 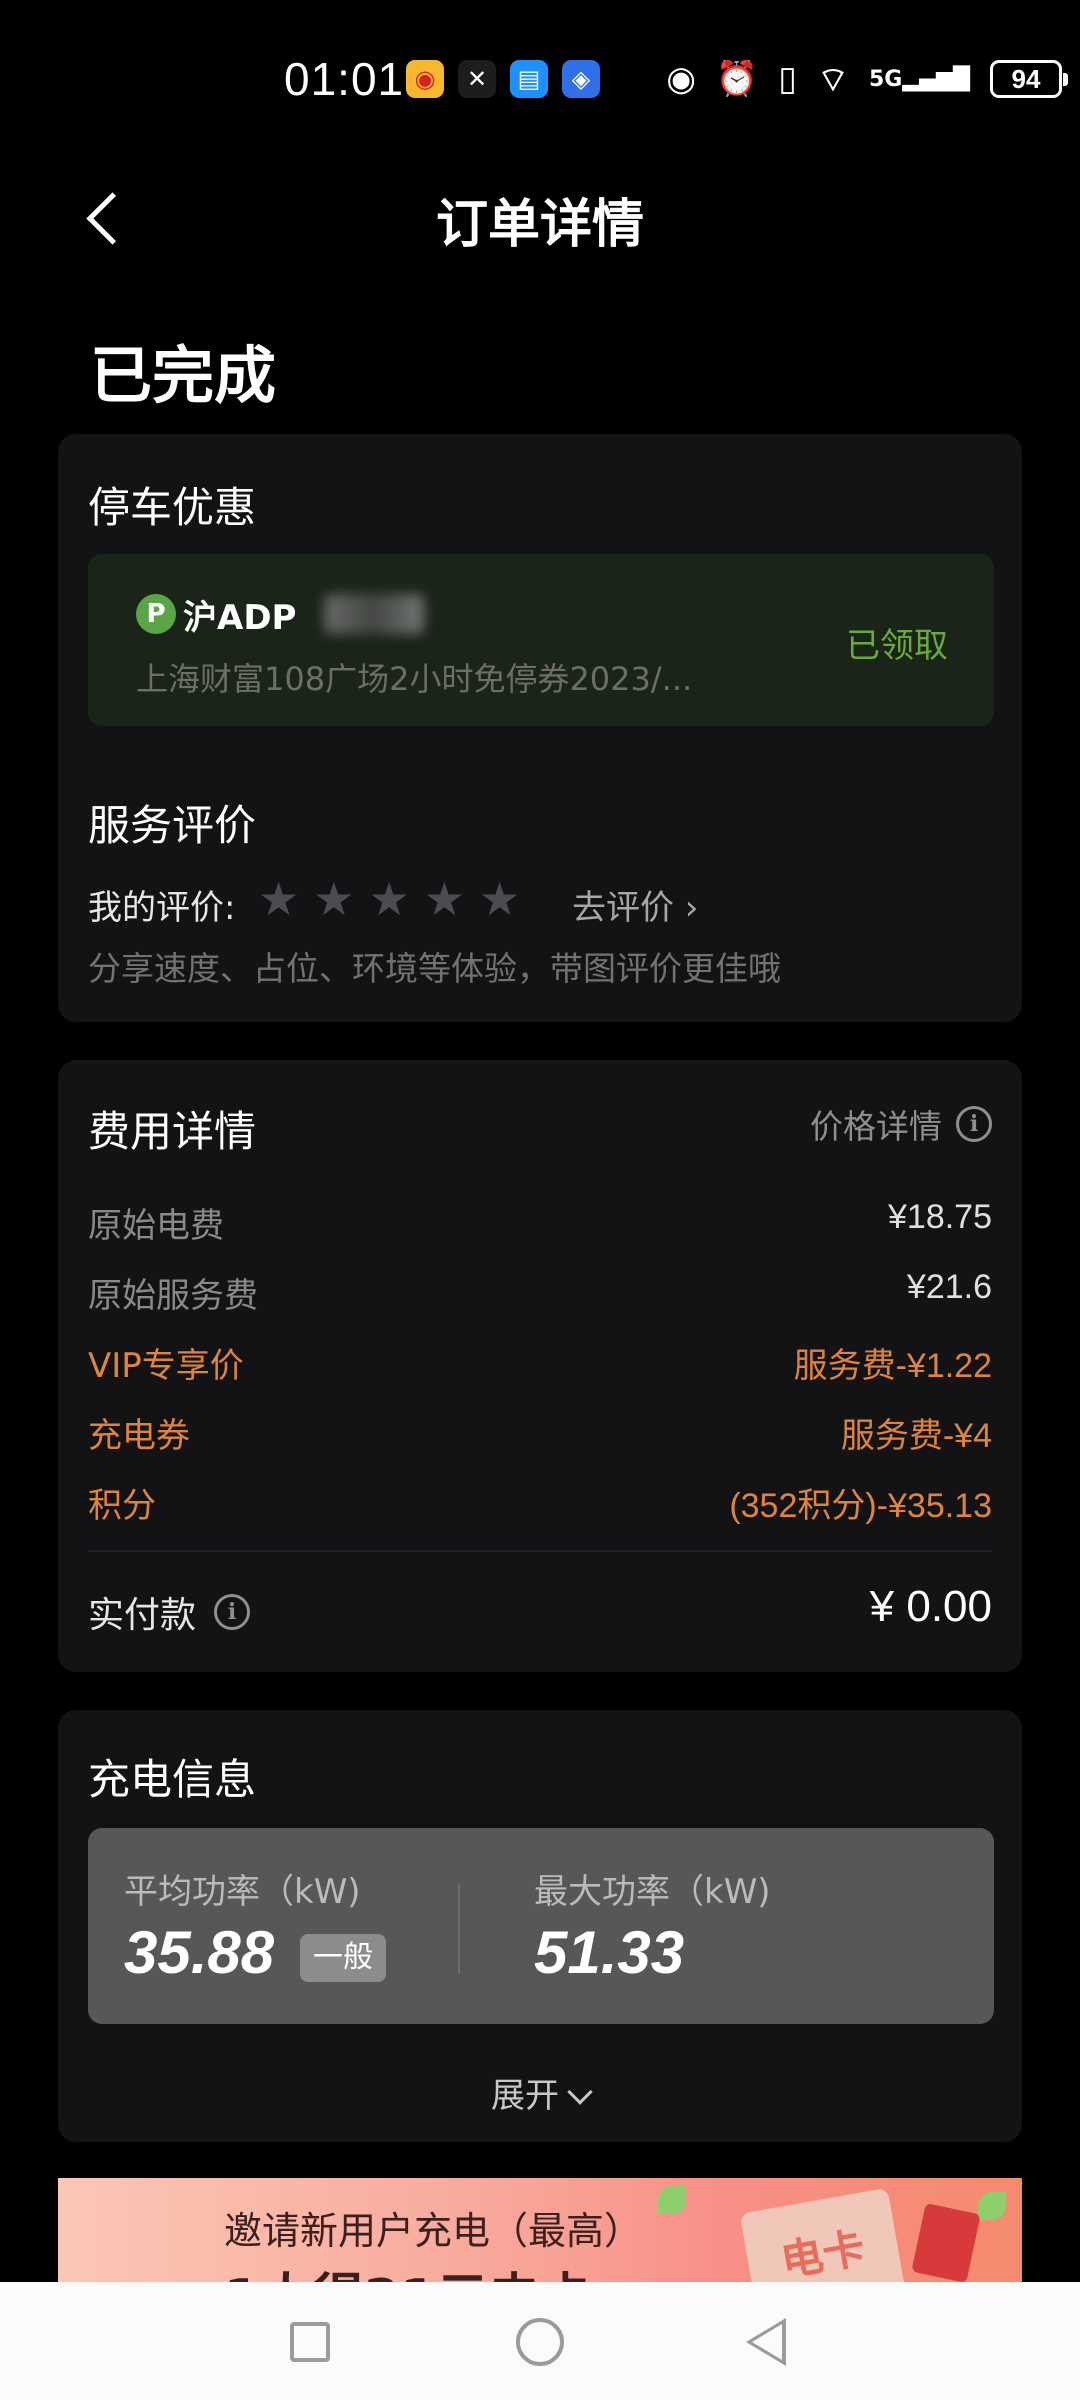 I want to click on paid-label-group: 实付款 i, so click(x=169, y=1612).